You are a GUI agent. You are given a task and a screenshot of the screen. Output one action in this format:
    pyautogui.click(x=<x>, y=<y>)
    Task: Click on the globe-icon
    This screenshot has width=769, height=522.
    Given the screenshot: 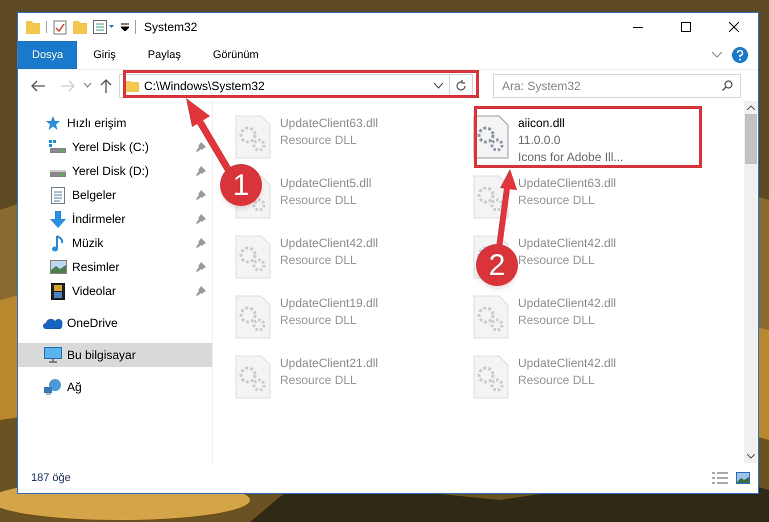 What is the action you would take?
    pyautogui.click(x=53, y=387)
    